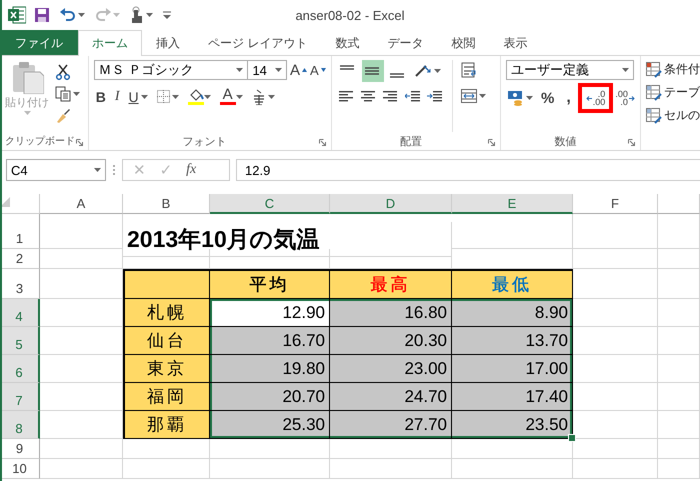  What do you see at coordinates (615, 204) in the screenshot?
I see `column-header: F` at bounding box center [615, 204].